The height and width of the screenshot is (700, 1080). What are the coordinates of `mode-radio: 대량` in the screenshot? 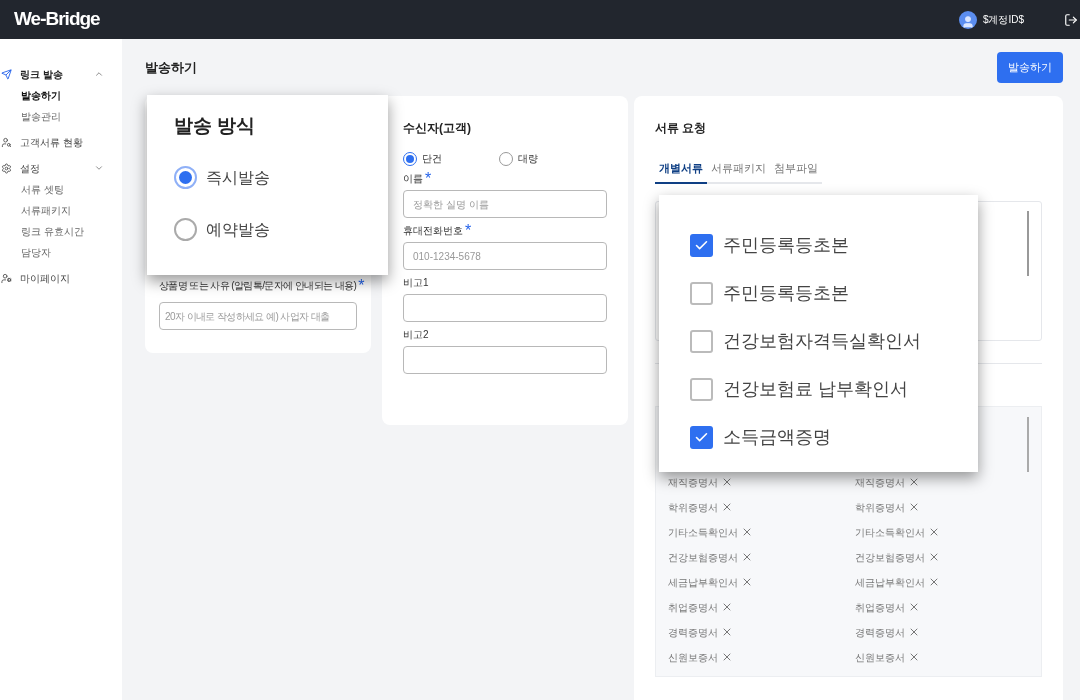 It's located at (547, 158).